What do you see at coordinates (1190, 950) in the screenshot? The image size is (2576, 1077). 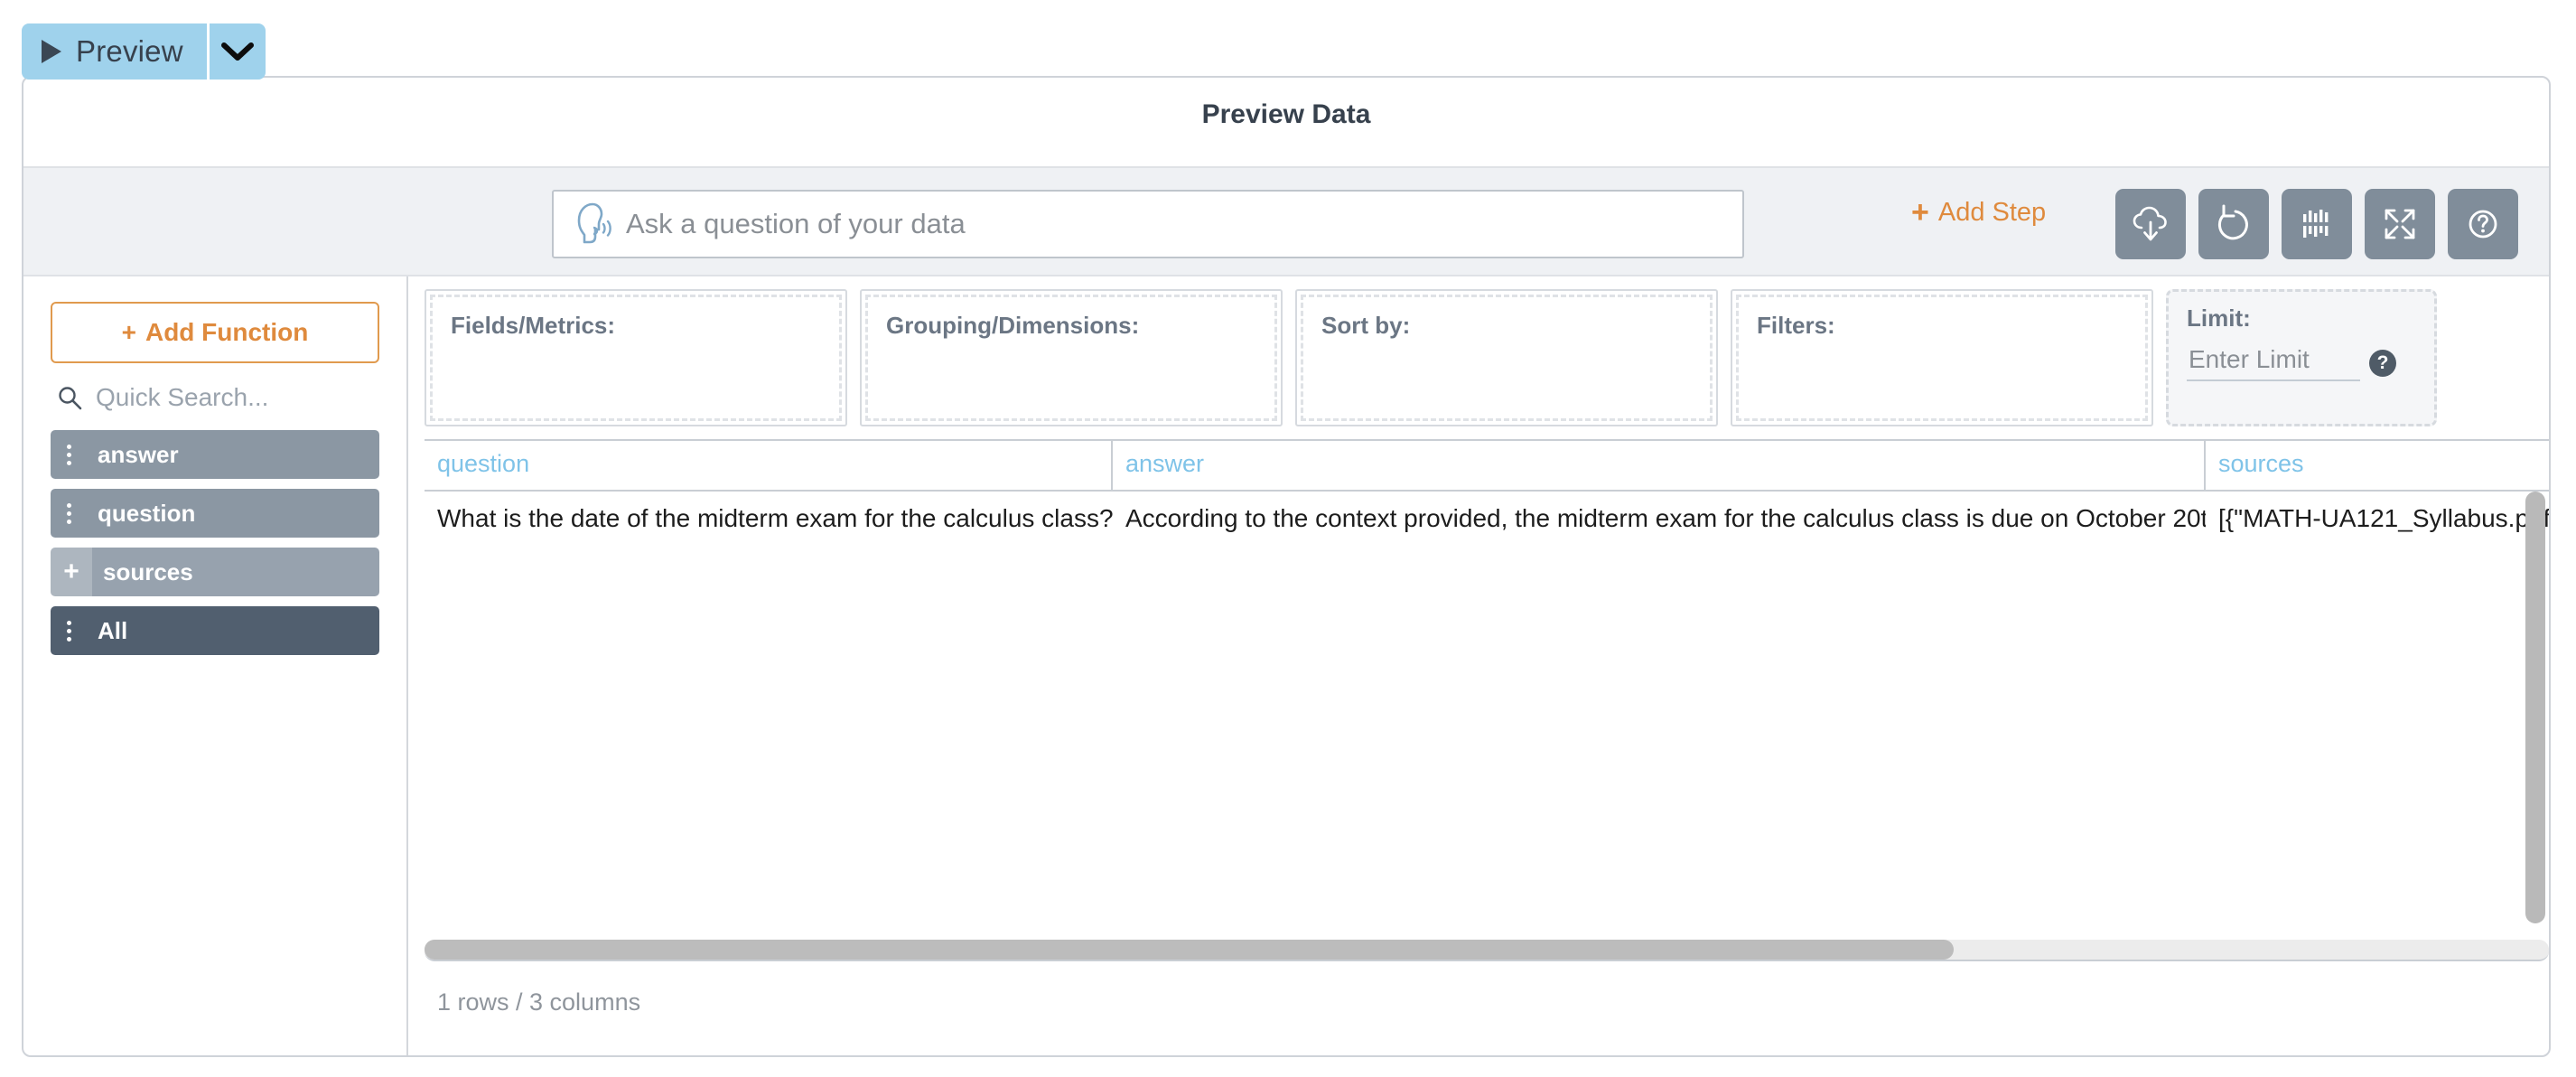 I see `horizontal-scrollbar-thumb` at bounding box center [1190, 950].